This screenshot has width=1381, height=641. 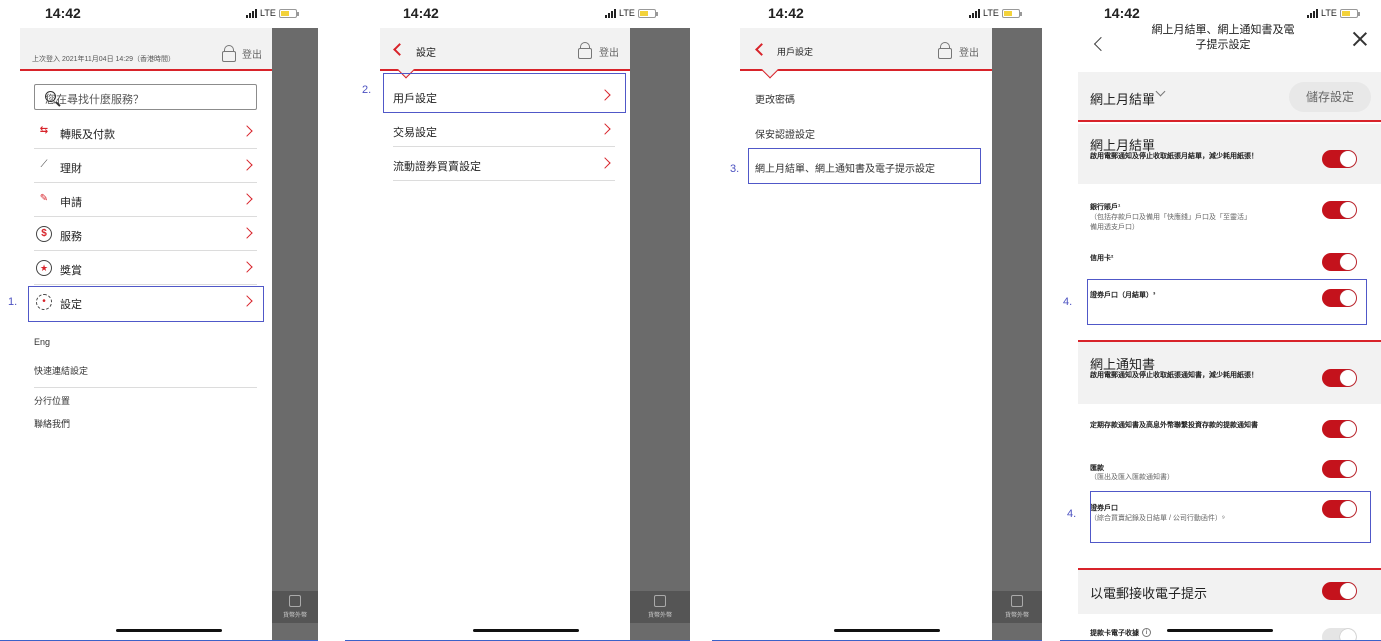 I want to click on star-icon: ★, so click(x=44, y=268).